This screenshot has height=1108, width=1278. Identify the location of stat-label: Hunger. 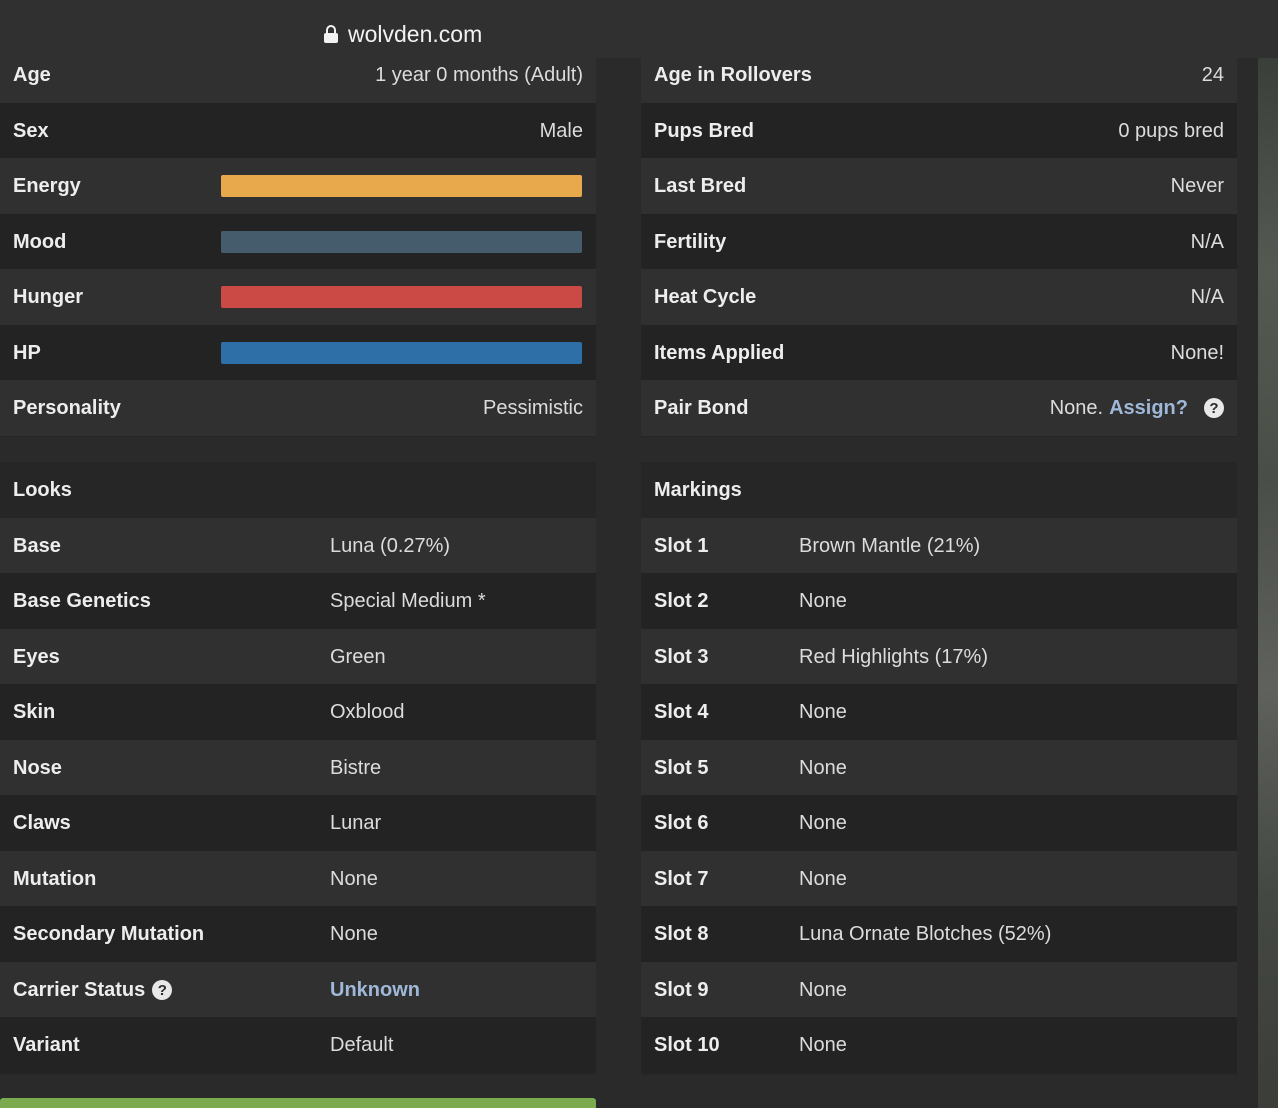
(48, 296).